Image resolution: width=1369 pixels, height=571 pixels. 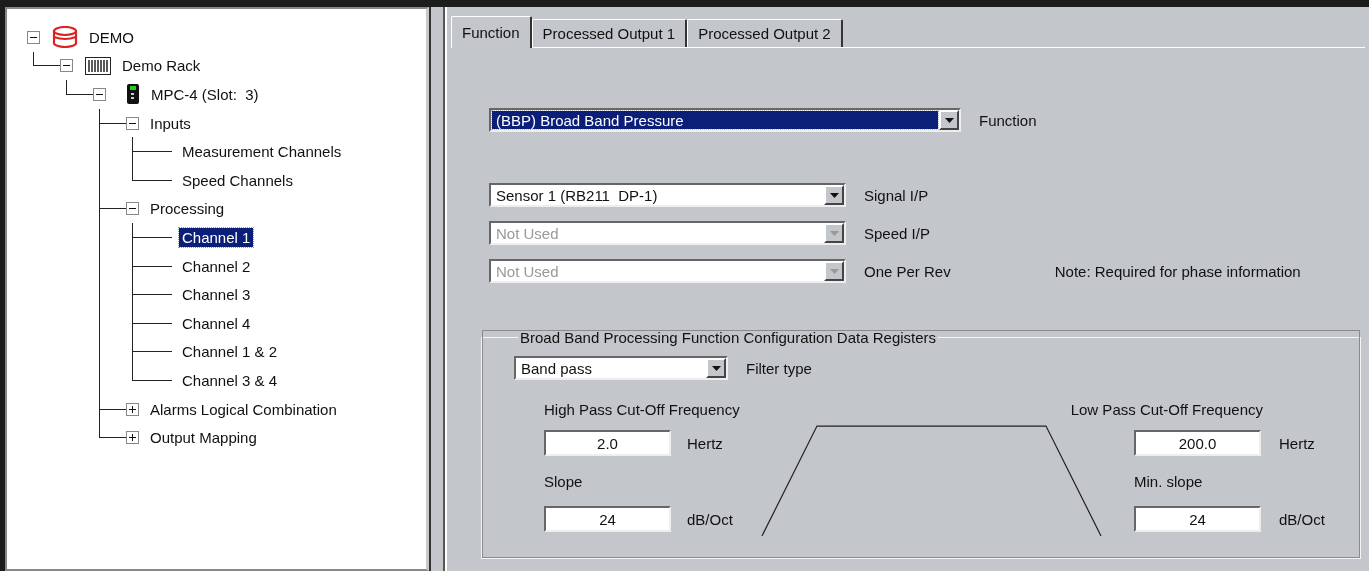 I want to click on group-title: Broad Band Processing Function Configuration Data Registers, so click(x=728, y=337).